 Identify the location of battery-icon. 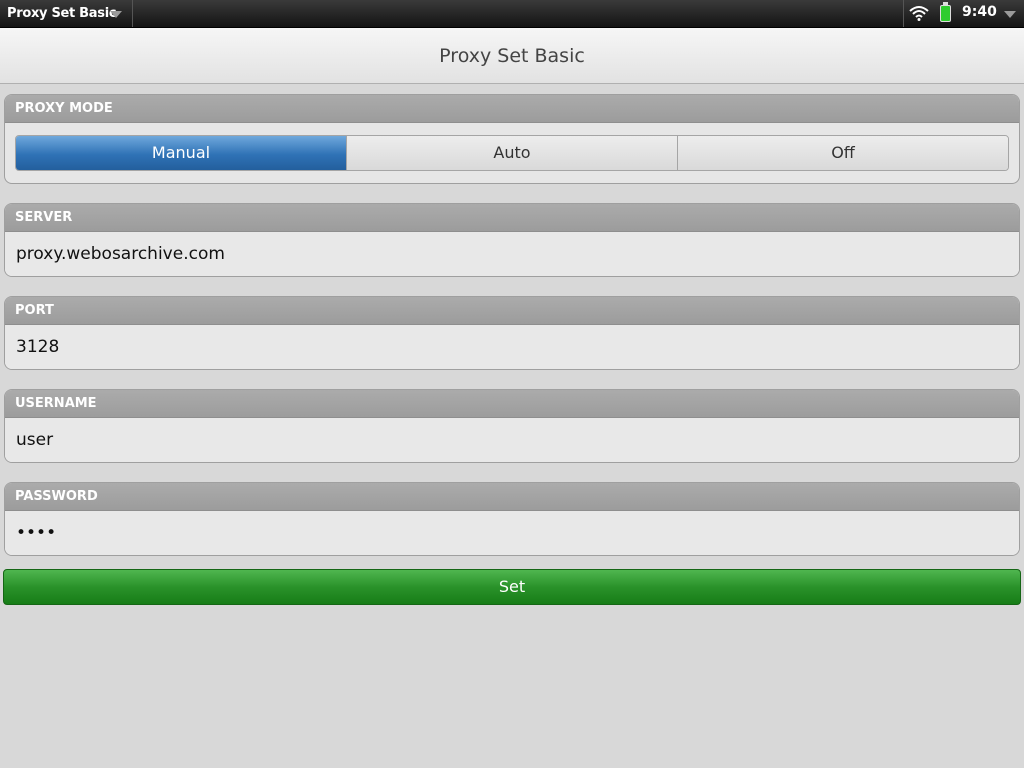
(945, 12).